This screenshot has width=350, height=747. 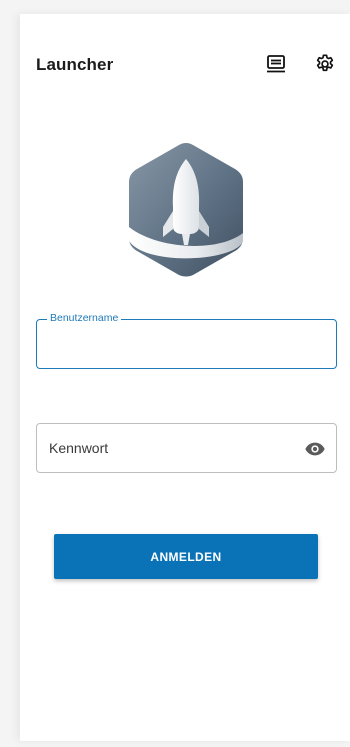 I want to click on password-field, so click(x=186, y=448).